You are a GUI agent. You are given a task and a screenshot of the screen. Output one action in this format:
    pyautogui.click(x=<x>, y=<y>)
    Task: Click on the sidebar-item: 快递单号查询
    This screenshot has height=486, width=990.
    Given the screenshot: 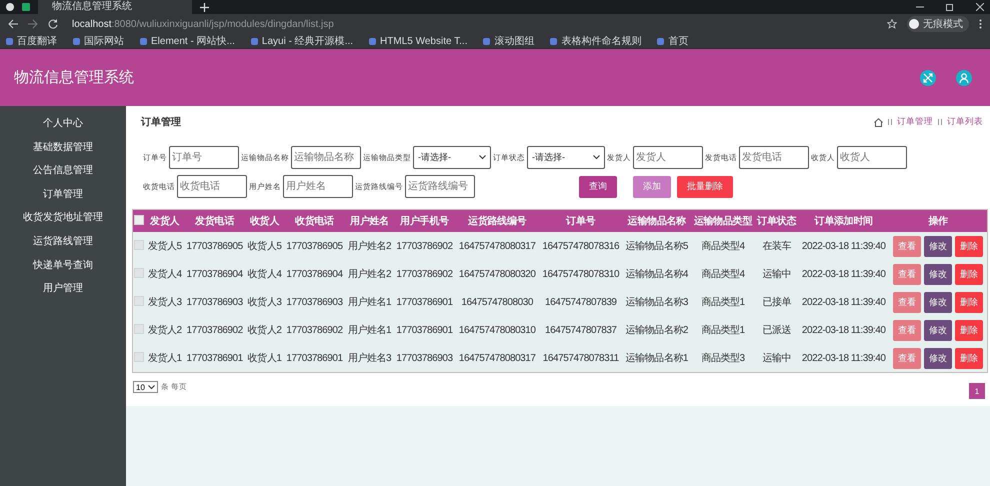 What is the action you would take?
    pyautogui.click(x=63, y=266)
    